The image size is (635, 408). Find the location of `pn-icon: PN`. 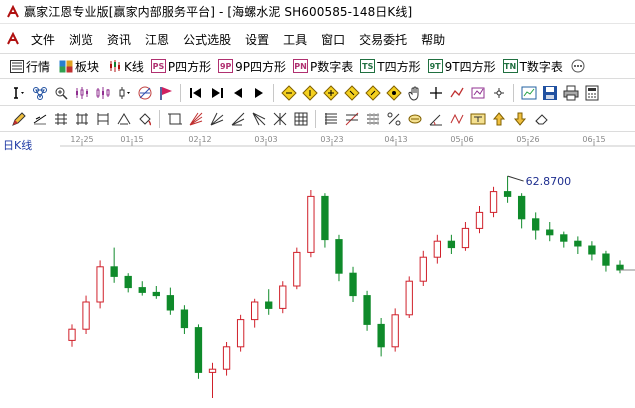

pn-icon: PN is located at coordinates (301, 66).